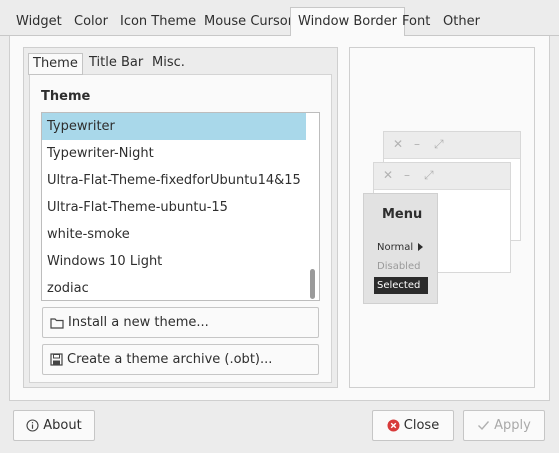  What do you see at coordinates (180, 180) in the screenshot?
I see `theme-list-item: Ultra-Flat-Theme-fixedforUbuntu14&15` at bounding box center [180, 180].